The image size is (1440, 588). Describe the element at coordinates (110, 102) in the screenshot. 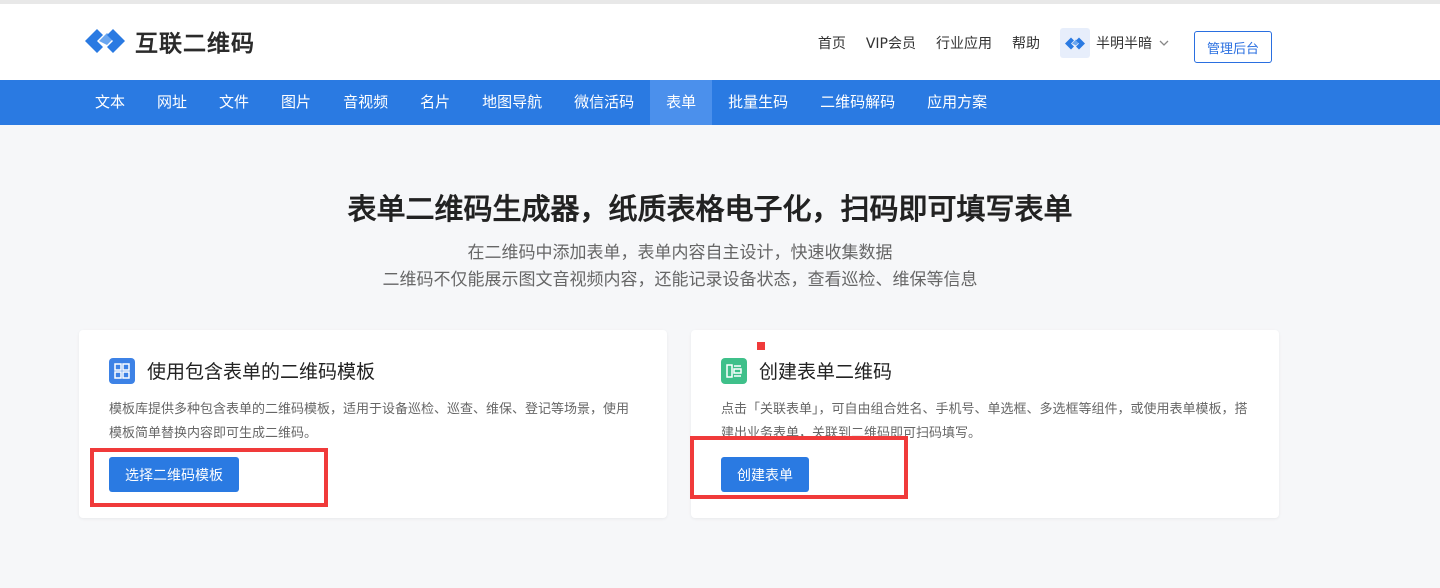

I see `nav-tab-text: 文本` at that location.